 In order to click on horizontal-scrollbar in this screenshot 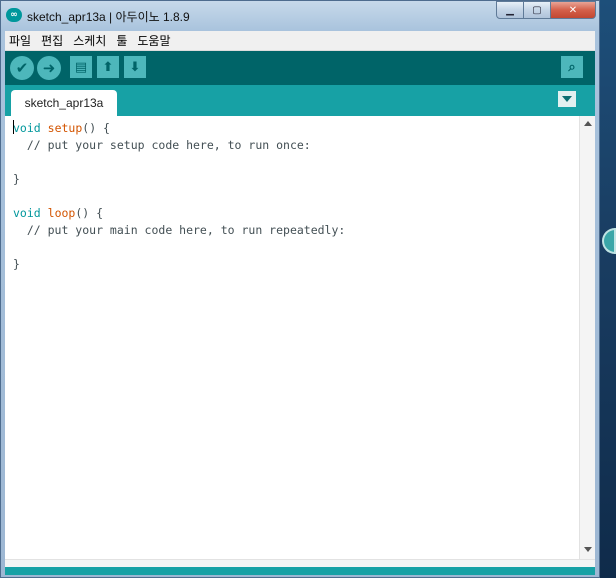, I will do `click(300, 563)`.